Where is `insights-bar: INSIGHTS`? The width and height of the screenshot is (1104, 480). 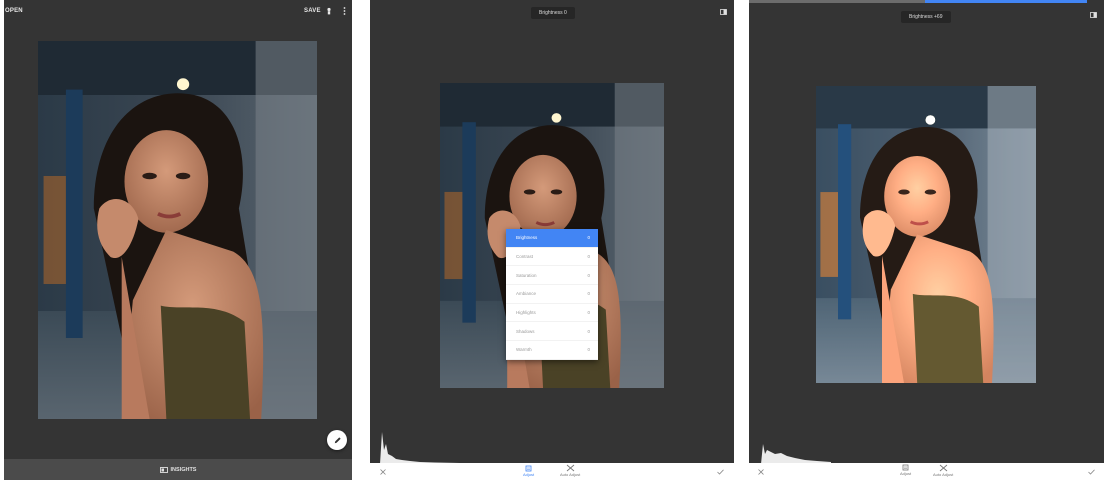
insights-bar: INSIGHTS is located at coordinates (178, 469).